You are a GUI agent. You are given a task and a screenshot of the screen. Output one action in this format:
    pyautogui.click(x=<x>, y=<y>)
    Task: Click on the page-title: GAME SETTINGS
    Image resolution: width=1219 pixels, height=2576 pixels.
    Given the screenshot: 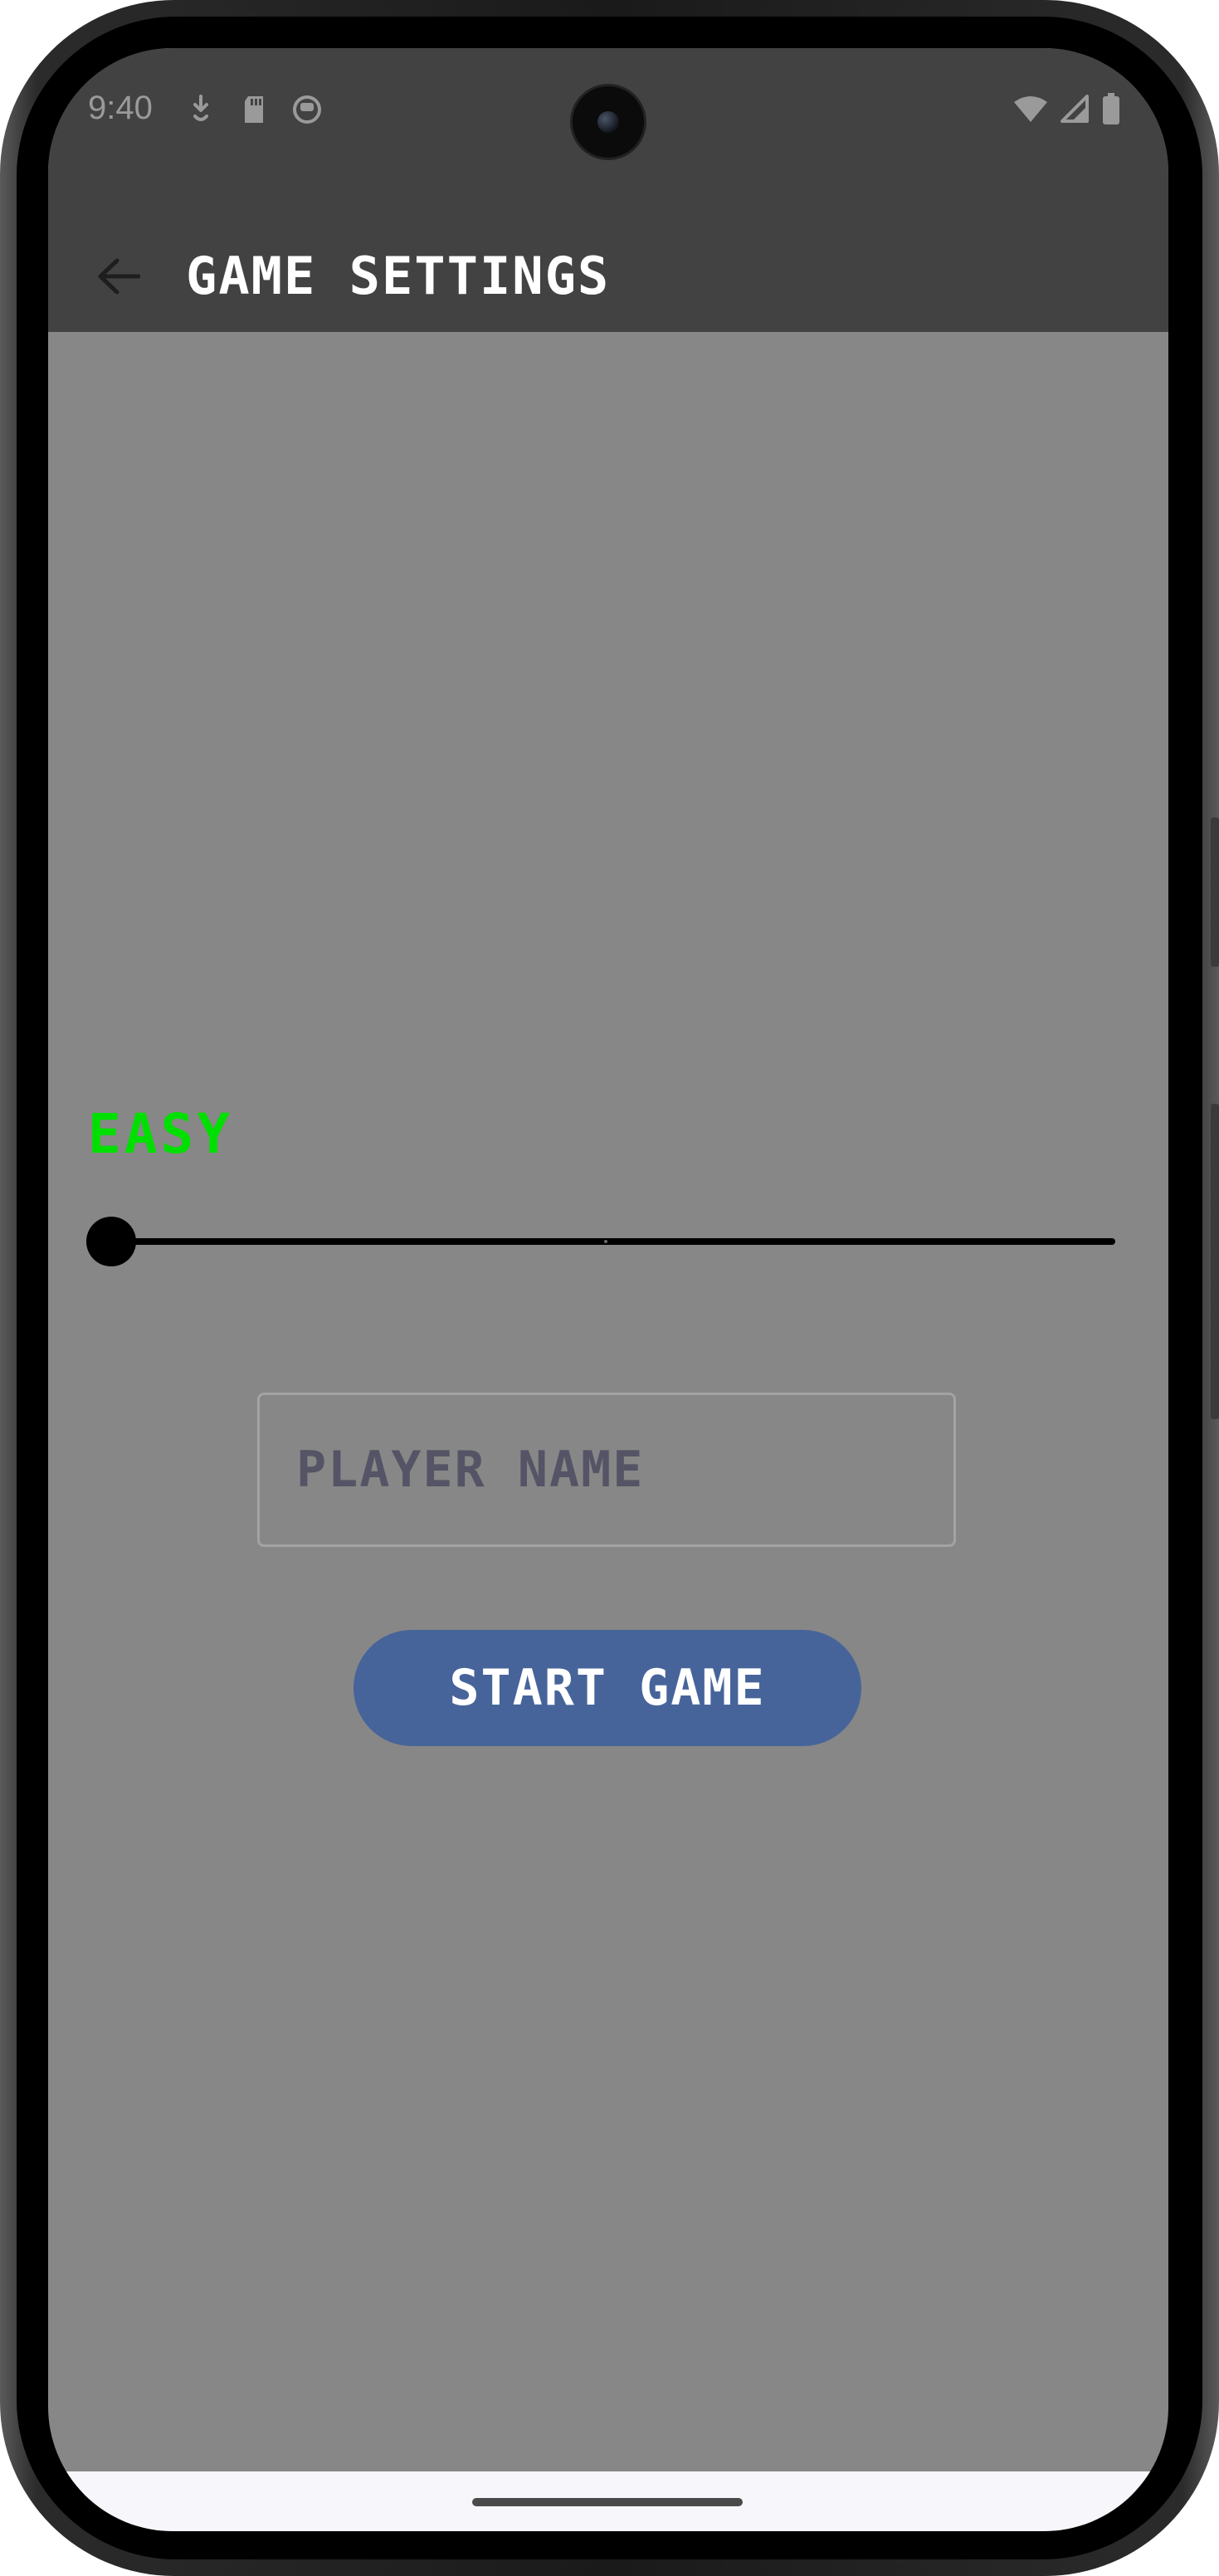 What is the action you would take?
    pyautogui.click(x=399, y=276)
    